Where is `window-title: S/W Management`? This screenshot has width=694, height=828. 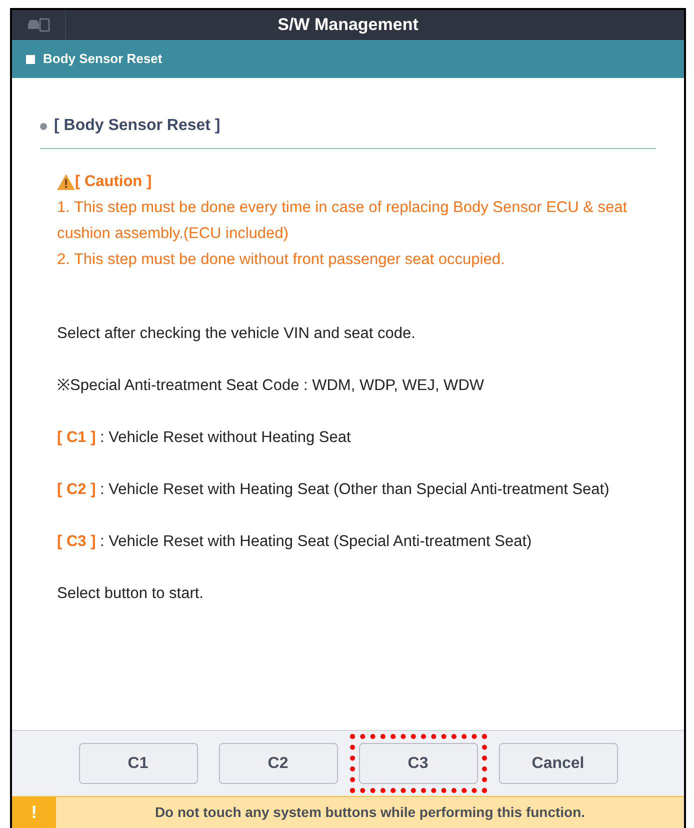 window-title: S/W Management is located at coordinates (348, 25).